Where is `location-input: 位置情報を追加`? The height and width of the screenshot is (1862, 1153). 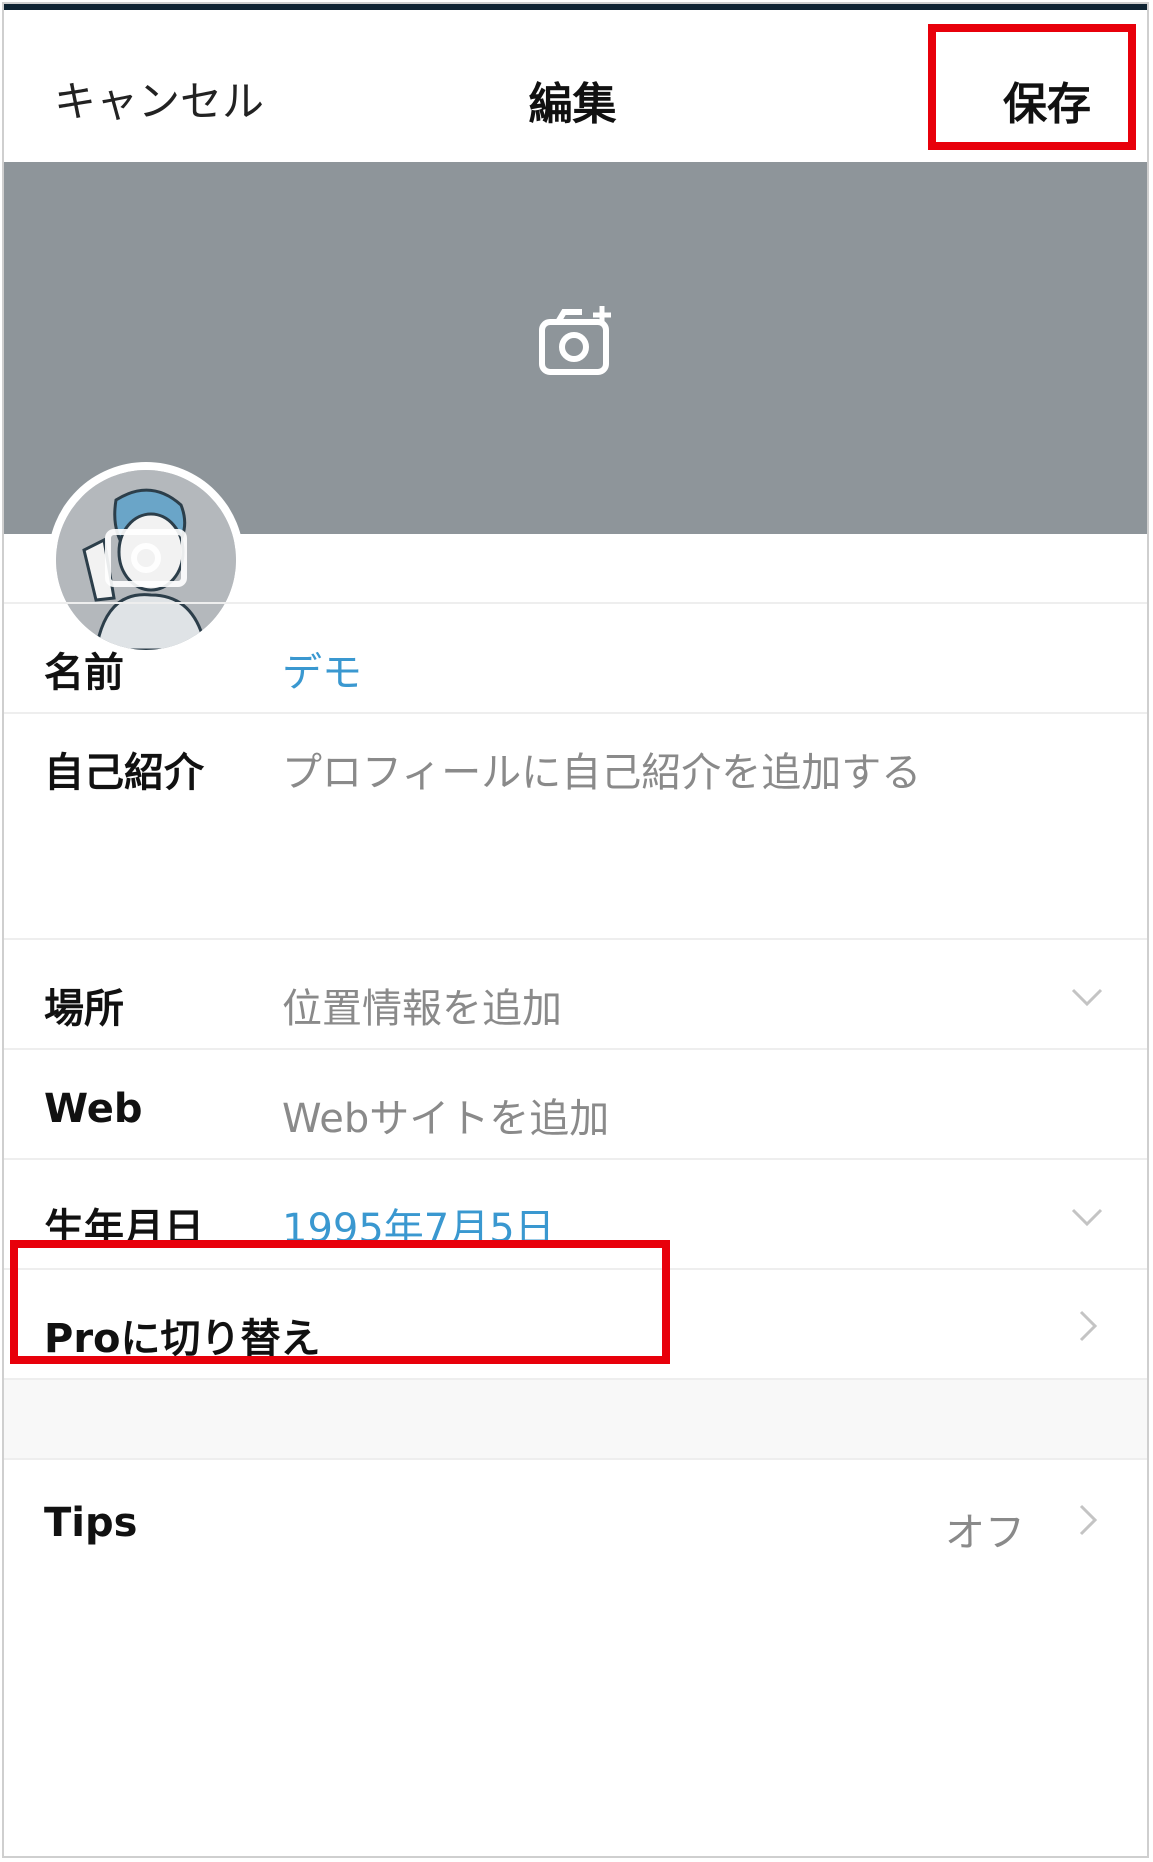 location-input: 位置情報を追加 is located at coordinates (422, 1005).